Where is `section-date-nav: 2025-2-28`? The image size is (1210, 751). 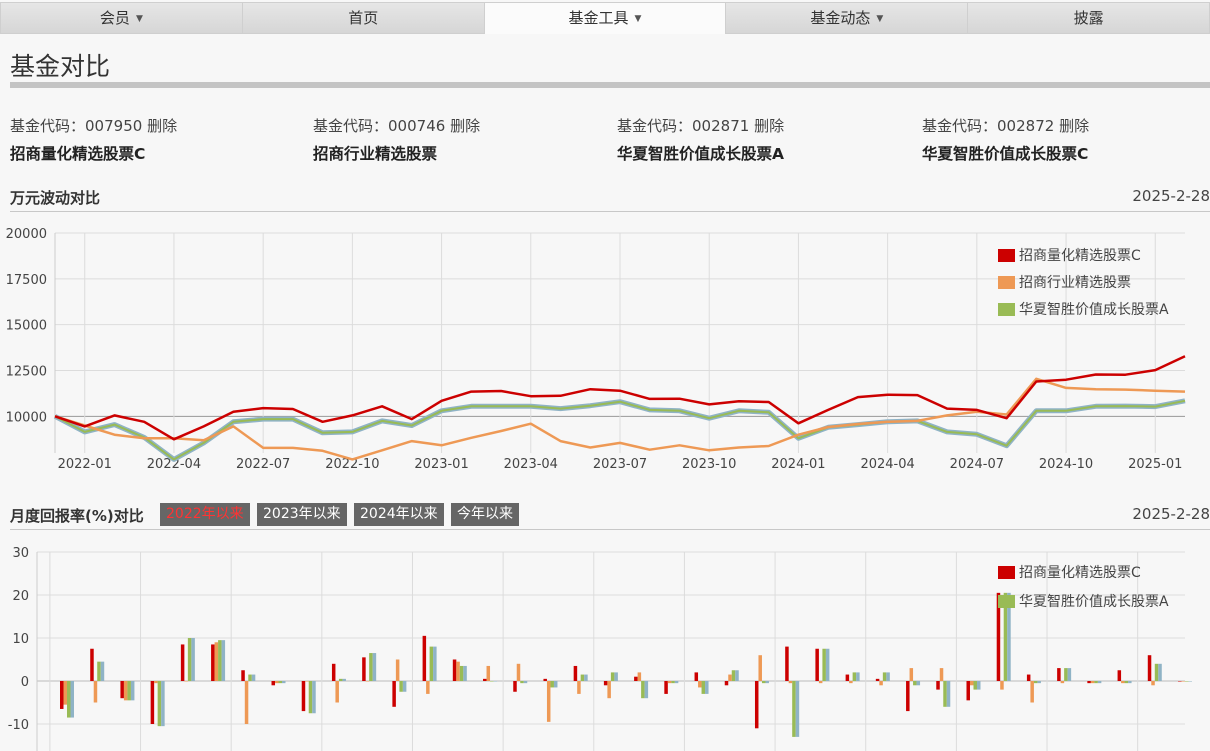 section-date-nav: 2025-2-28 is located at coordinates (1171, 196).